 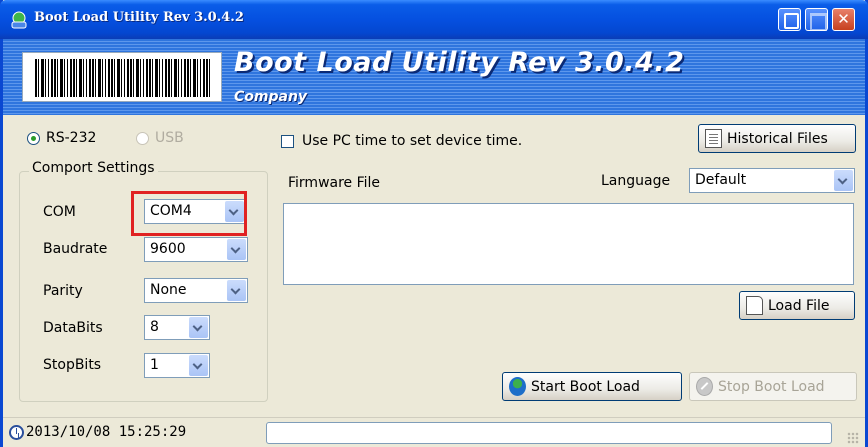 I want to click on stop-icon, so click(x=704, y=386).